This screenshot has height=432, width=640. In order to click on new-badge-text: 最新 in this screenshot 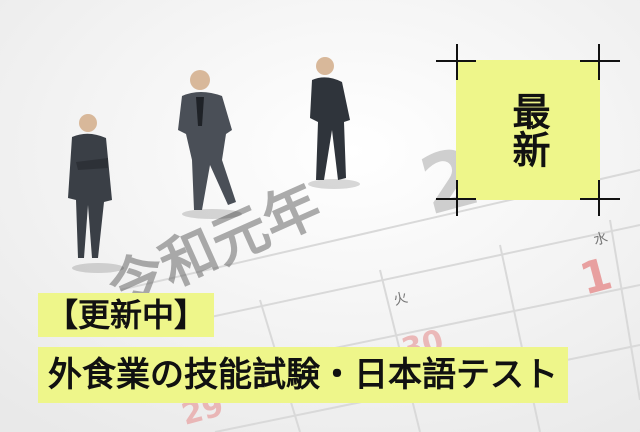, I will do `click(528, 130)`.